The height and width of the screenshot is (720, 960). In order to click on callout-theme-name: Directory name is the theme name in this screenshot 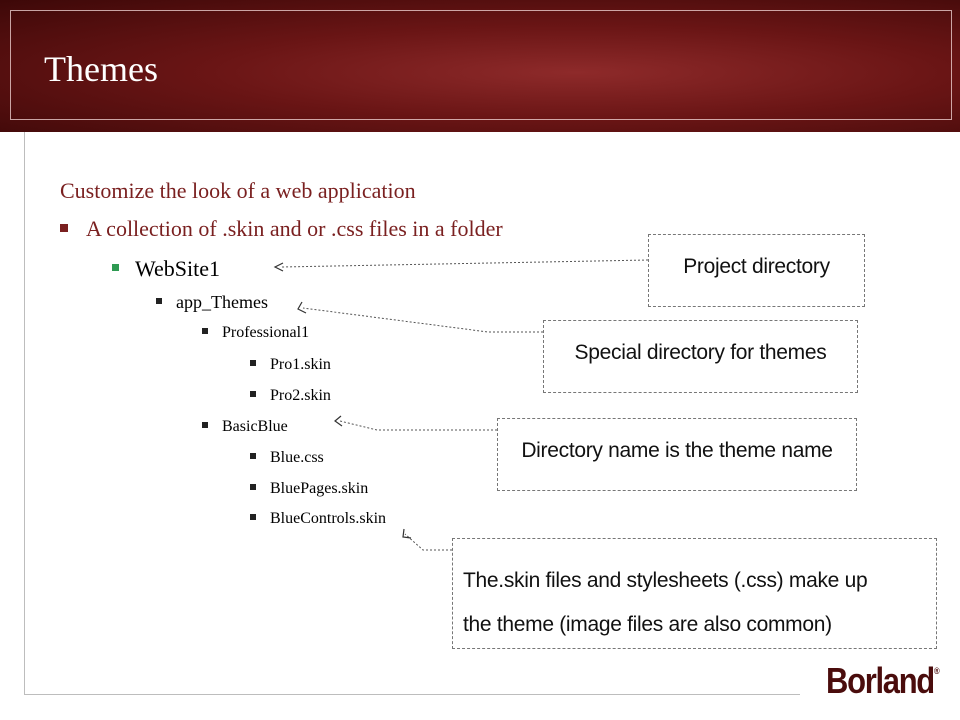, I will do `click(677, 454)`.